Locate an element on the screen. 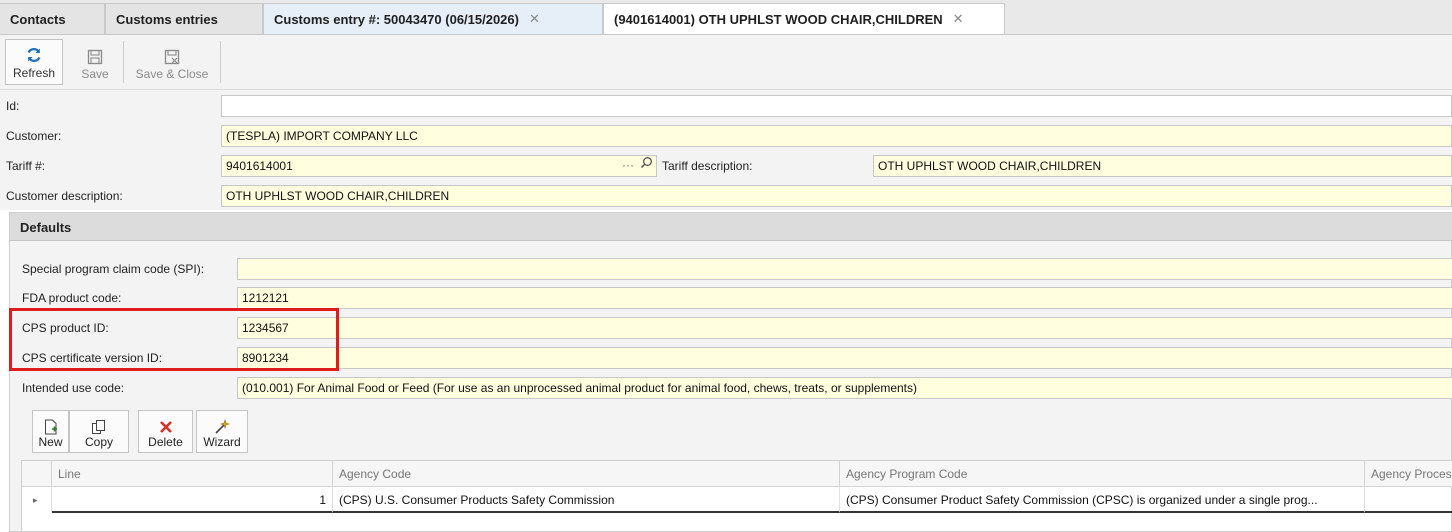  cps-certificate-label: CPS certificate version ID: is located at coordinates (92, 358).